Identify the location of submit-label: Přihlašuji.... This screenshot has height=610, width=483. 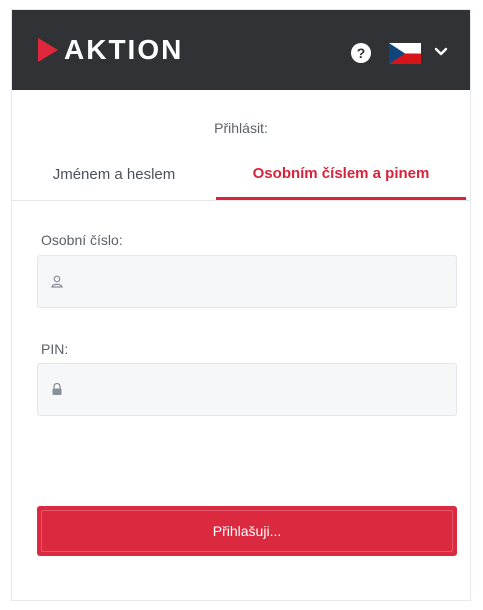
(247, 531).